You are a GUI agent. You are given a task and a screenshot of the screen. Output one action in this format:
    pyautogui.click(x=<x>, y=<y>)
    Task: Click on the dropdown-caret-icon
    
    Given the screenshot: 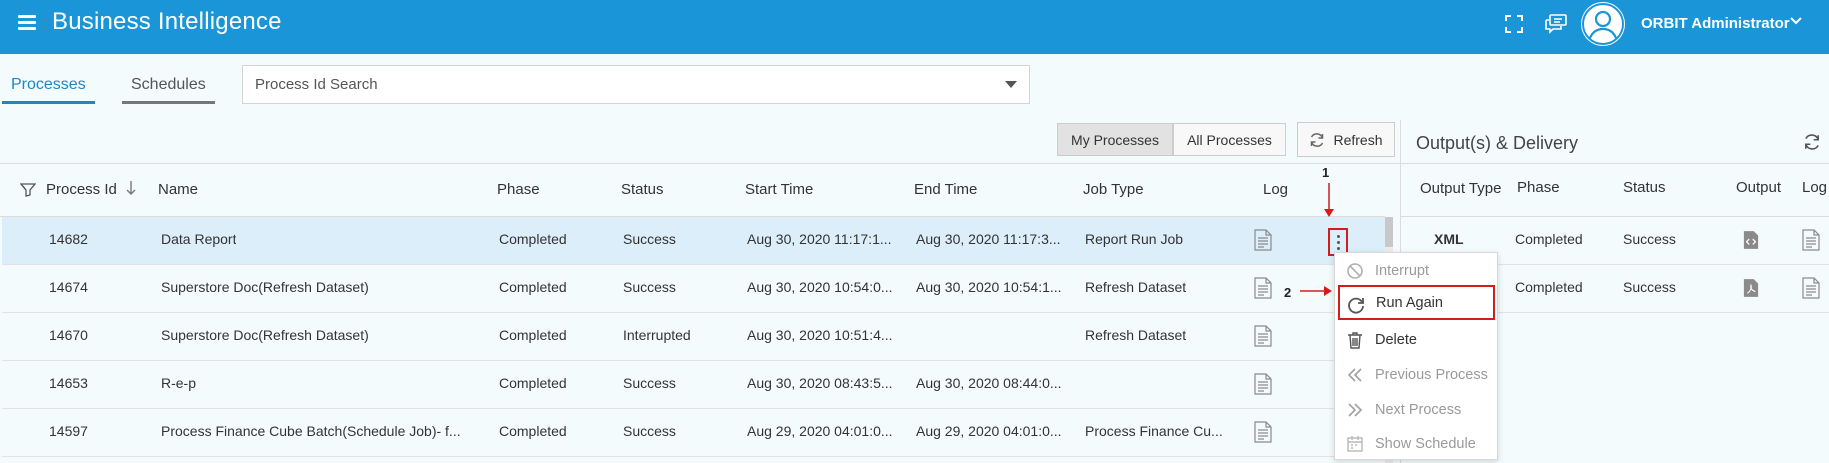 What is the action you would take?
    pyautogui.click(x=1011, y=84)
    